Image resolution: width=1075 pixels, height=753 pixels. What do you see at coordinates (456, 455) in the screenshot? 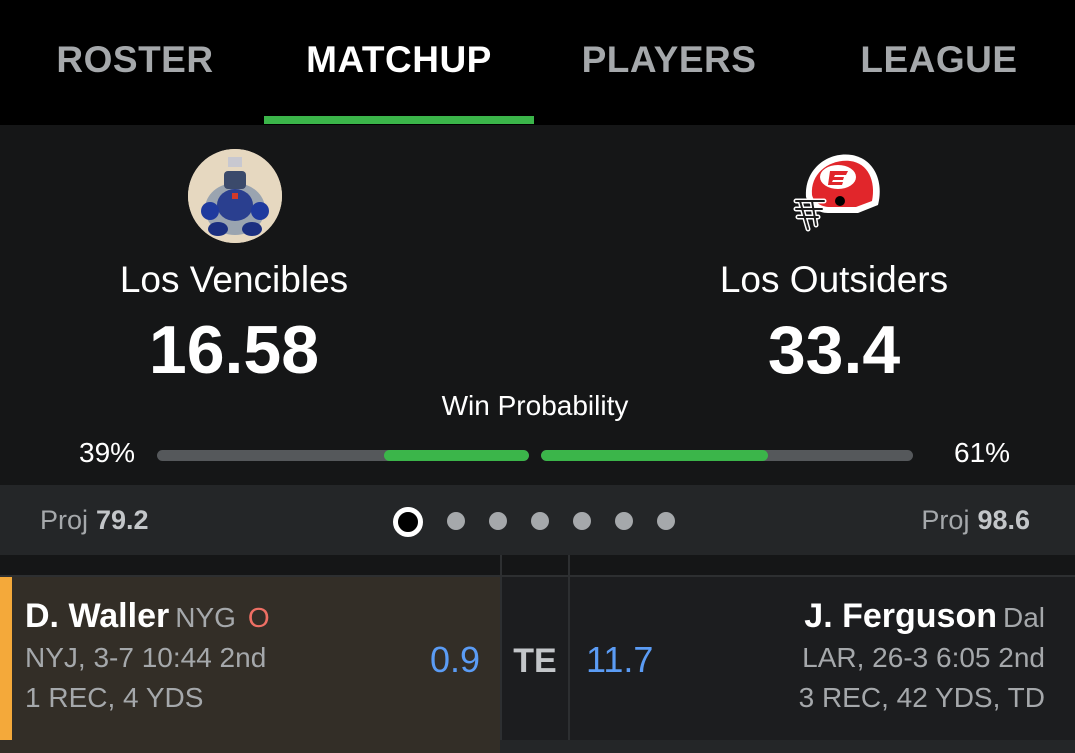
I see `home-win-bar-fill` at bounding box center [456, 455].